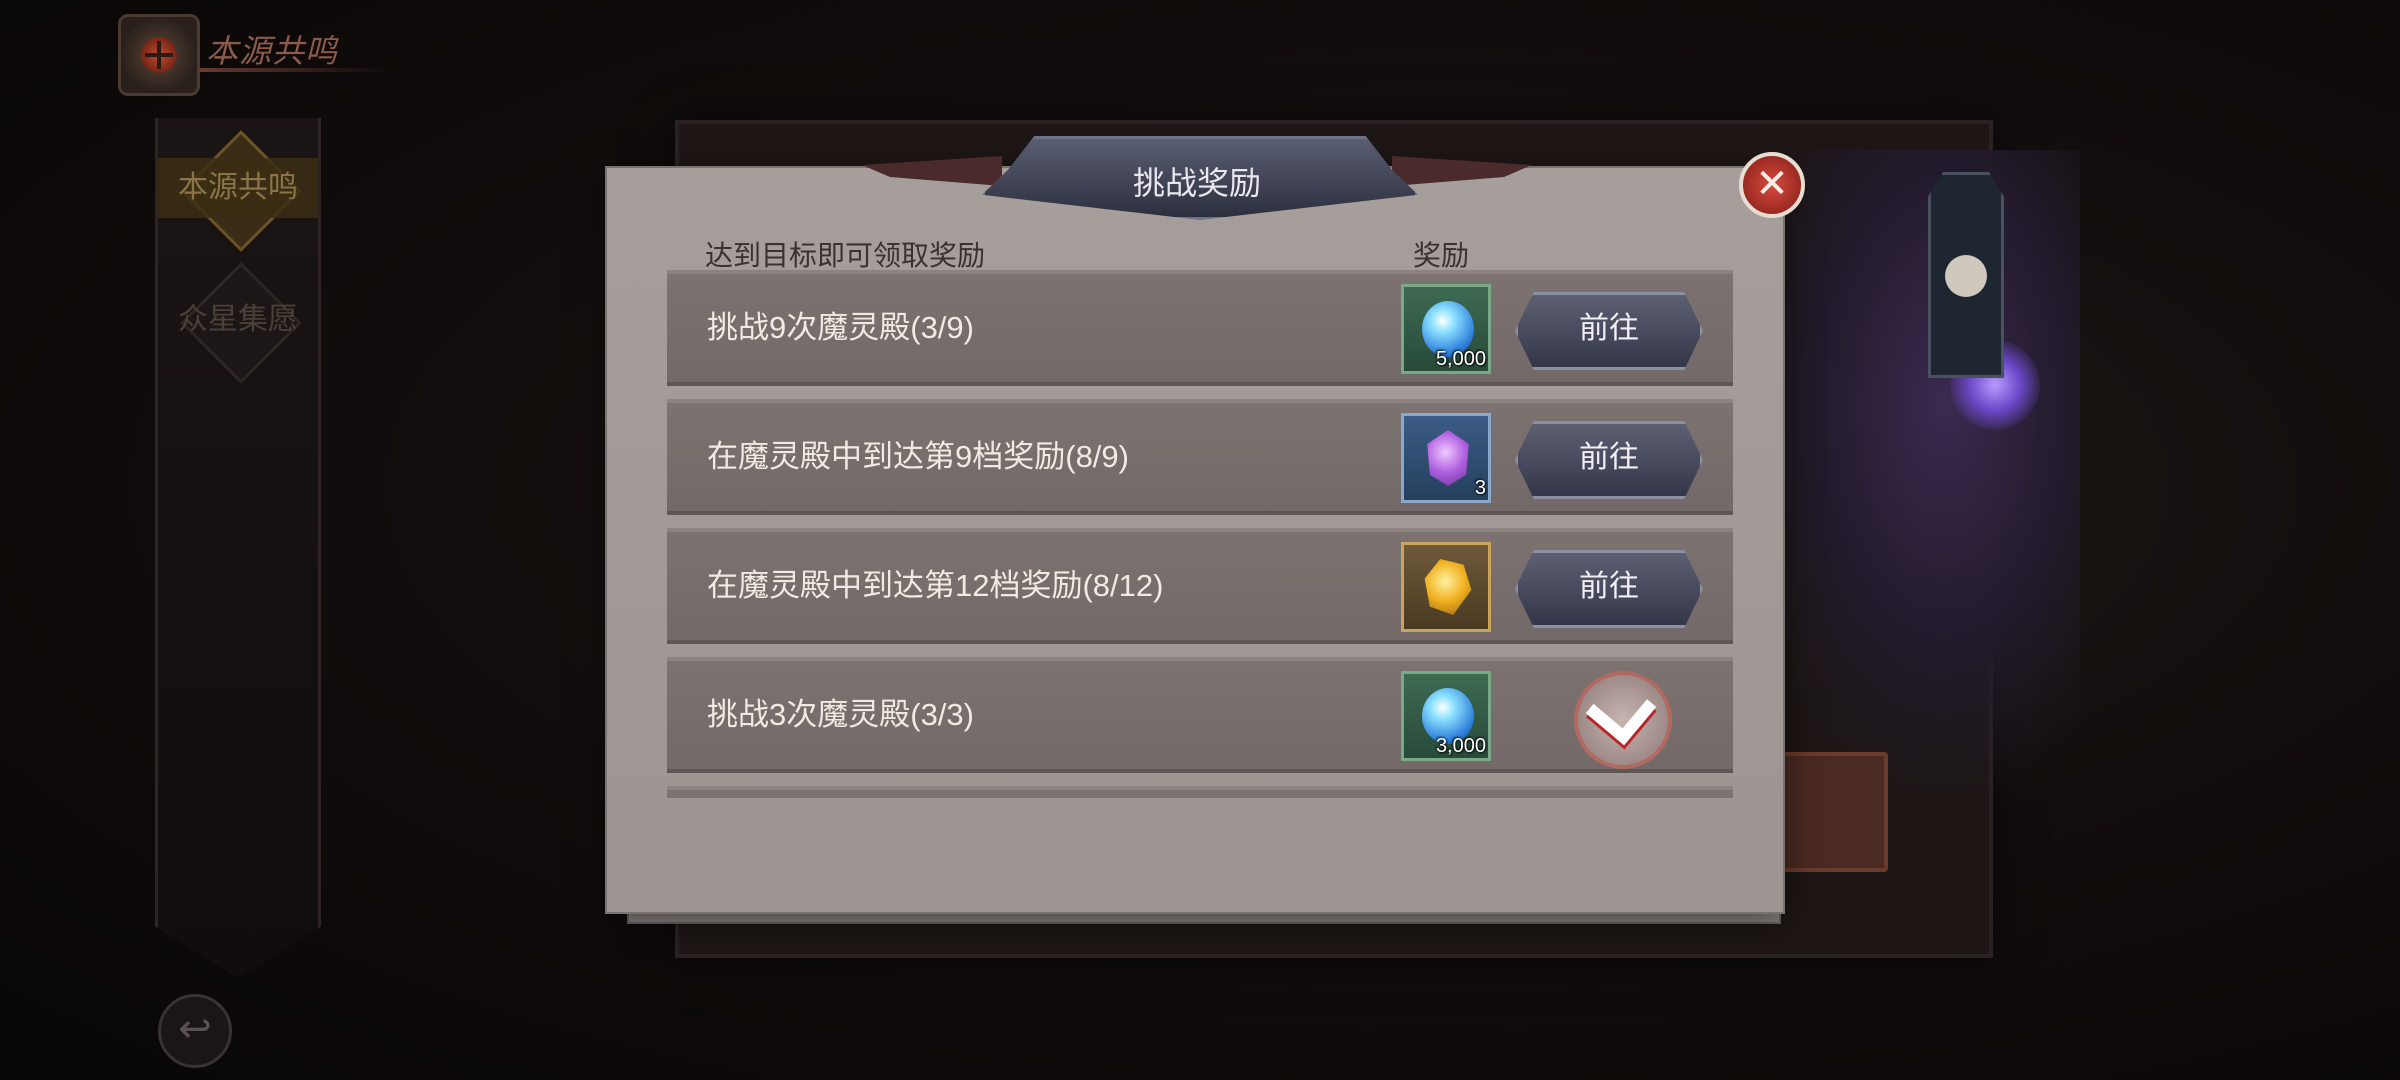 Image resolution: width=2400 pixels, height=1080 pixels. Describe the element at coordinates (918, 456) in the screenshot. I see `task-label: 在魔灵殿中到达第9档奖励(8/9)` at that location.